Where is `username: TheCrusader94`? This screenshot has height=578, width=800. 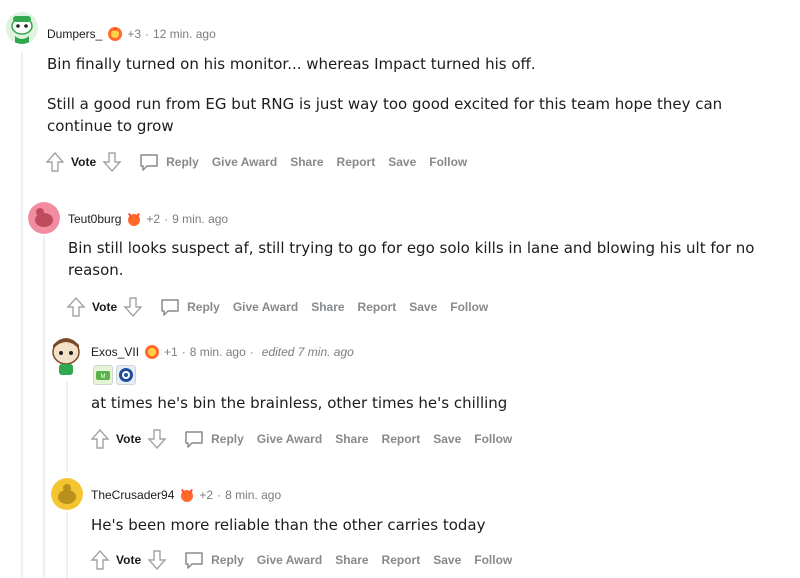 username: TheCrusader94 is located at coordinates (132, 495).